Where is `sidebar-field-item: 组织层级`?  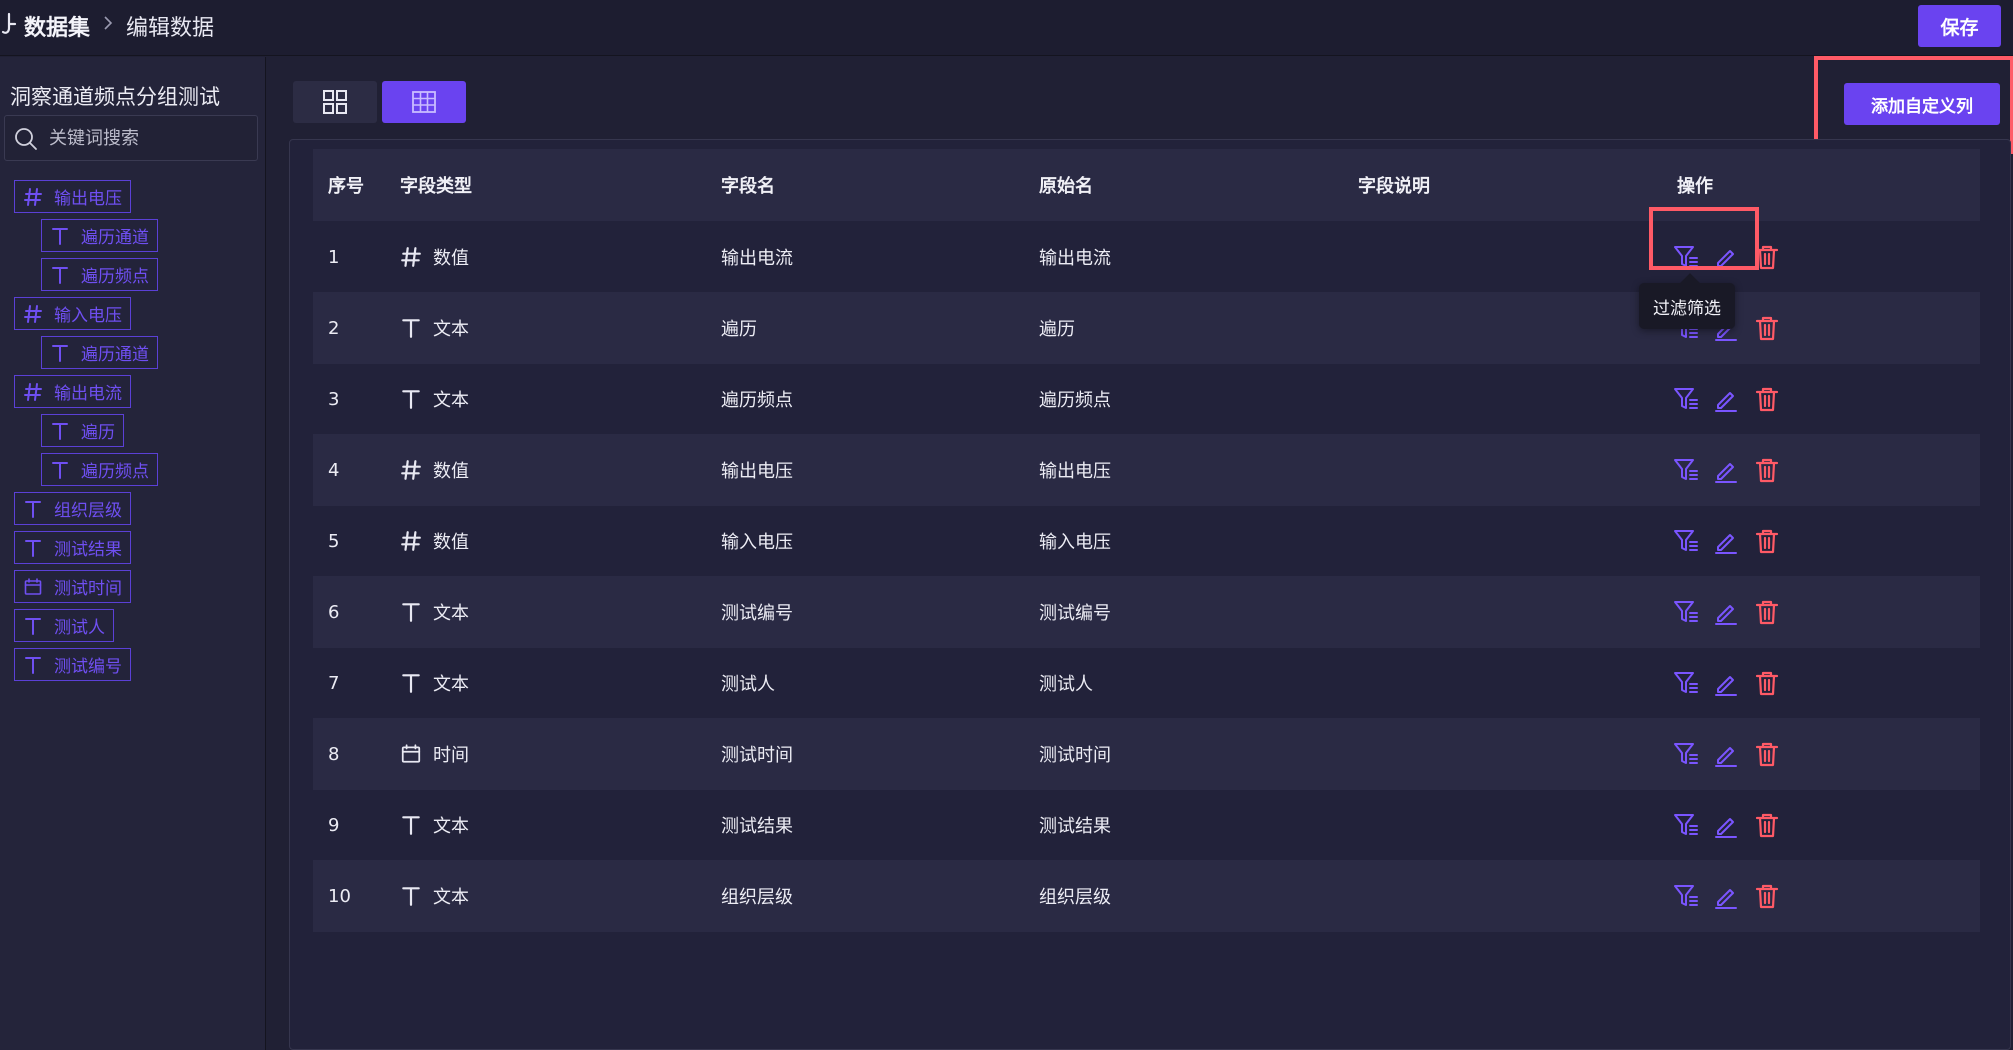 sidebar-field-item: 组织层级 is located at coordinates (72, 508).